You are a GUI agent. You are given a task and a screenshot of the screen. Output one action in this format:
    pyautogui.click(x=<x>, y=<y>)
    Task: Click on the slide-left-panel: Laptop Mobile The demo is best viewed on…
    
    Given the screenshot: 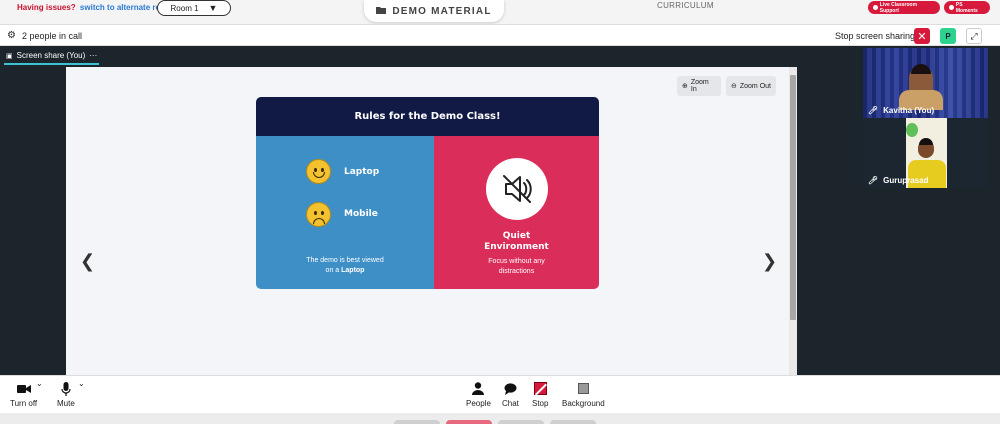 What is the action you would take?
    pyautogui.click(x=345, y=212)
    